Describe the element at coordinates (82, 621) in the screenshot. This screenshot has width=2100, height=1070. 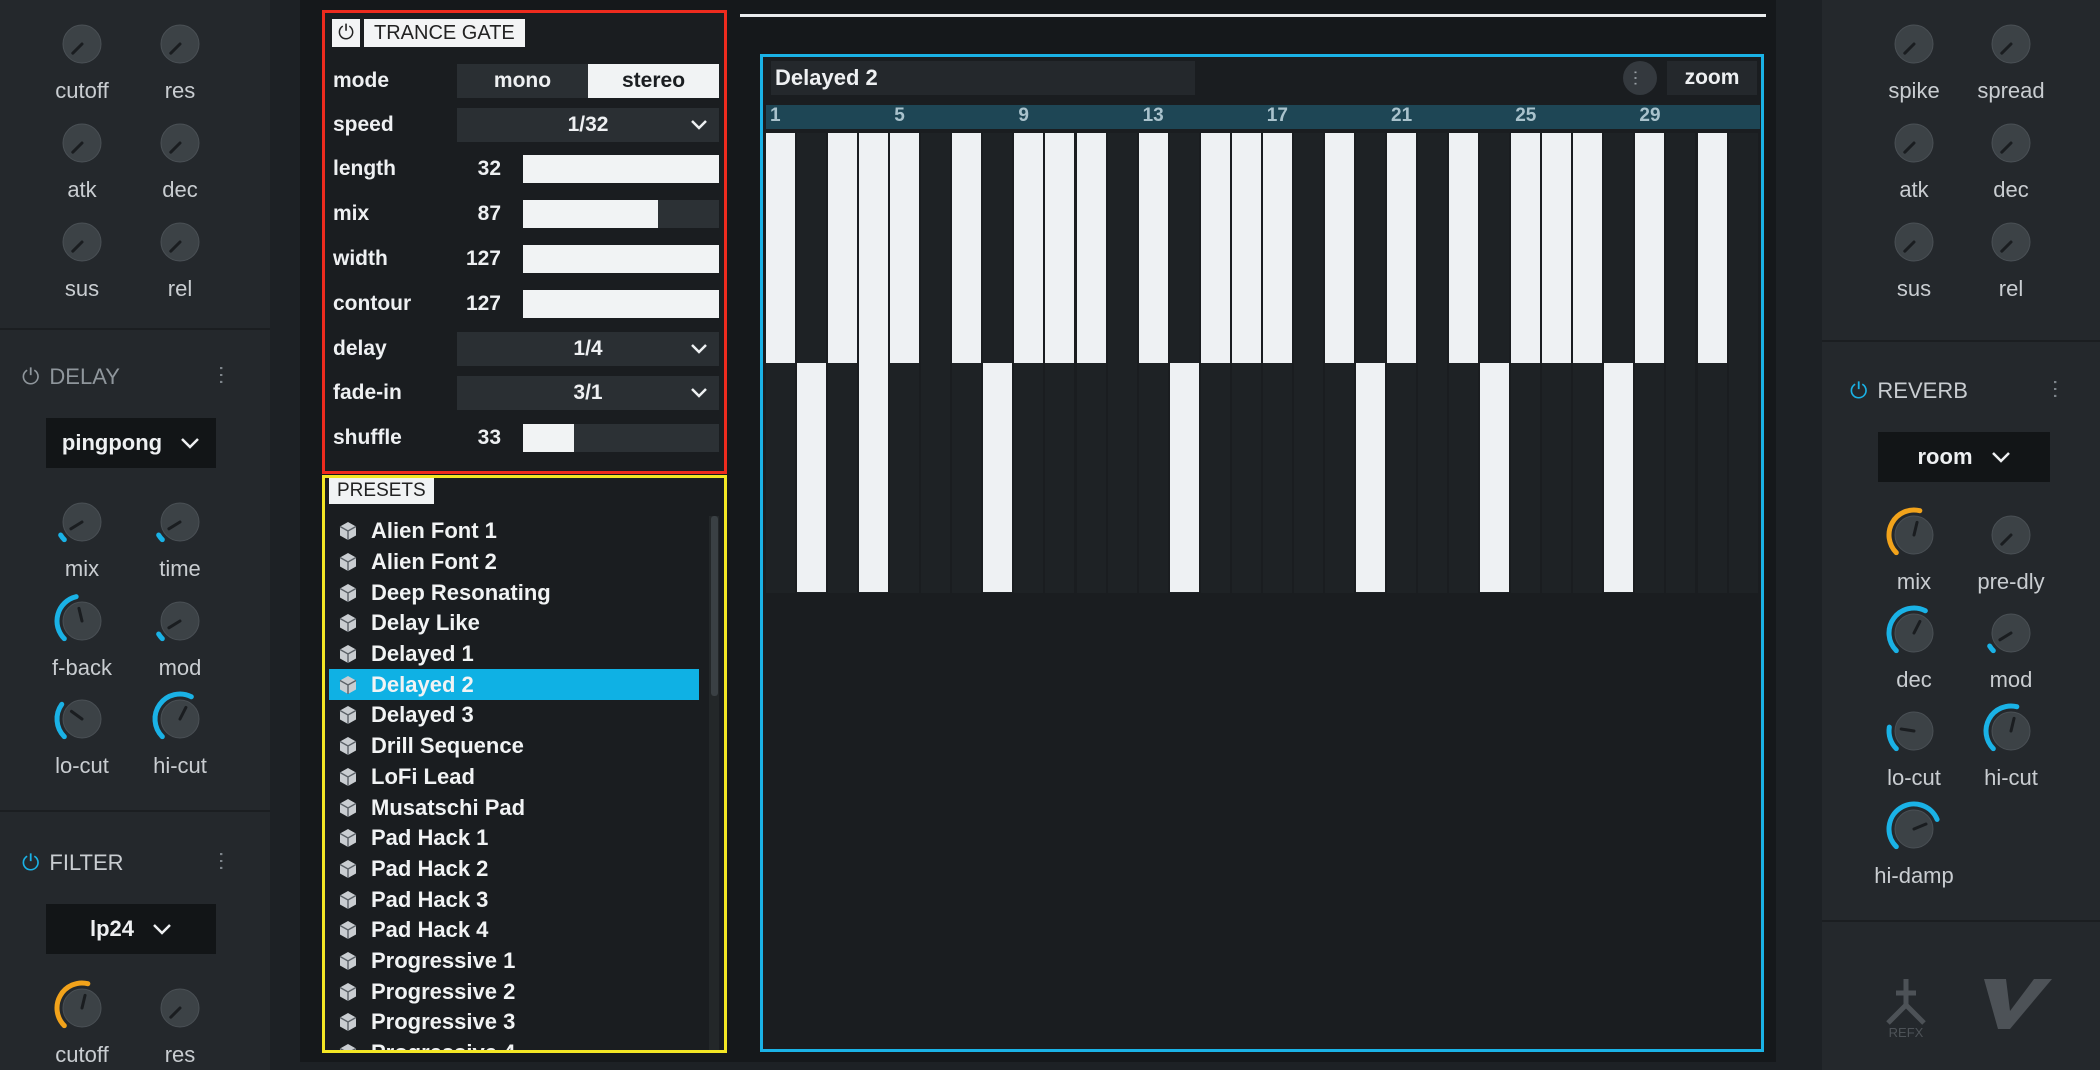
I see `delay-feedback-knob` at that location.